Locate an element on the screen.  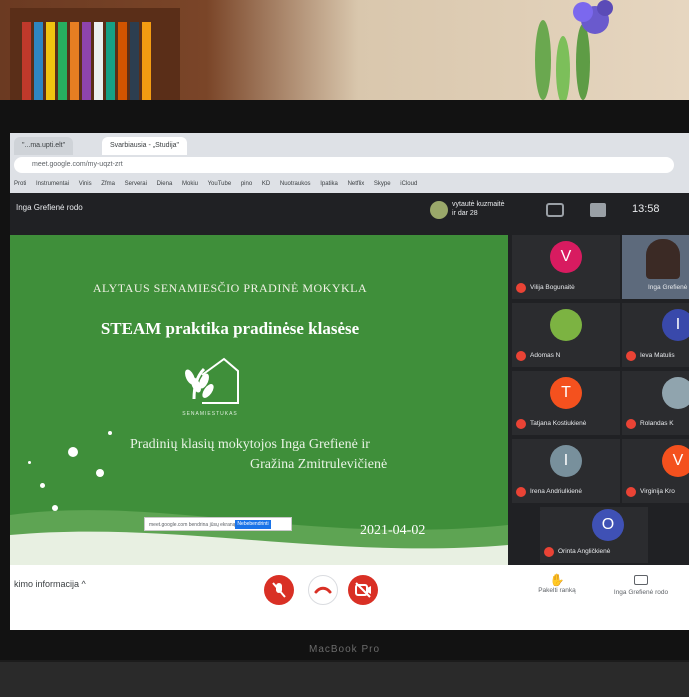
participant-name: Virginija Kro is located at coordinates (657, 491).